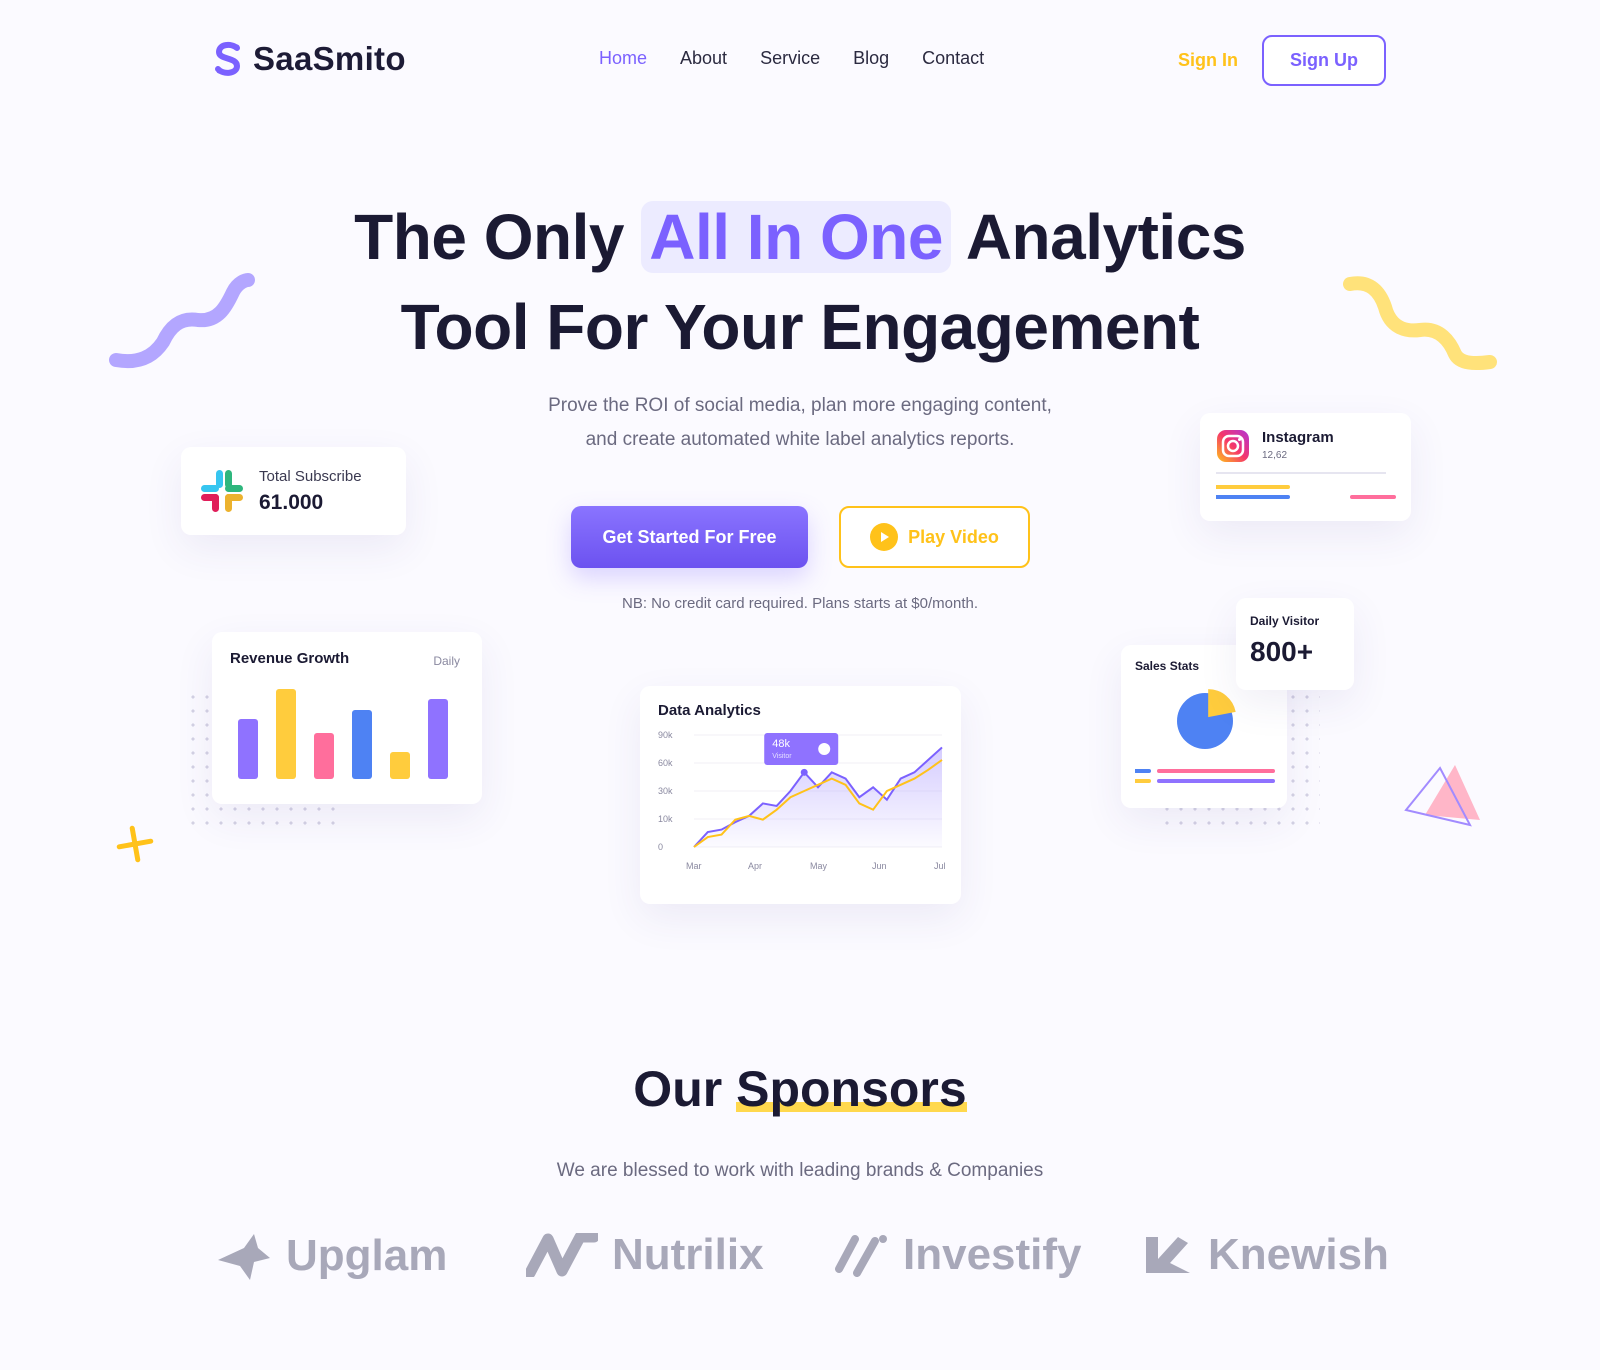  What do you see at coordinates (1298, 1254) in the screenshot?
I see `knewish-label: Knewish` at bounding box center [1298, 1254].